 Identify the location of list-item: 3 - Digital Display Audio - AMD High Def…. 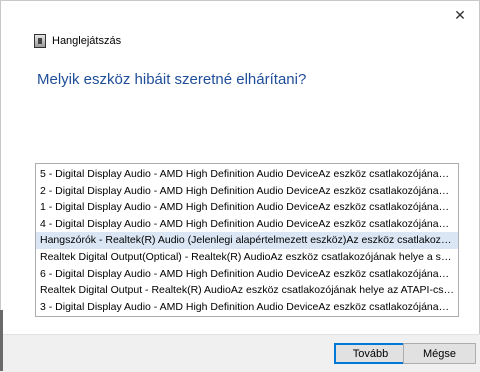
(247, 307).